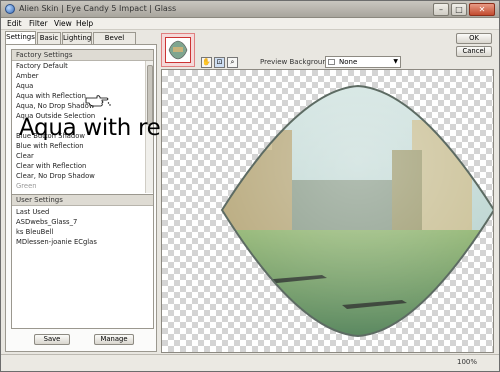  I want to click on menu-filter: Filter, so click(38, 23).